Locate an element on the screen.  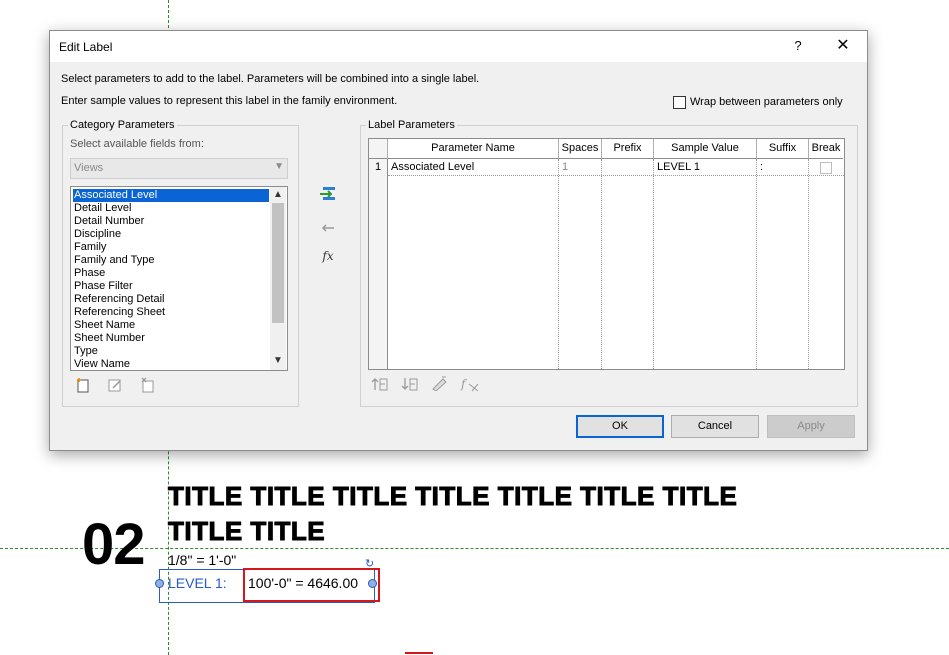
grid-corner is located at coordinates (378, 149).